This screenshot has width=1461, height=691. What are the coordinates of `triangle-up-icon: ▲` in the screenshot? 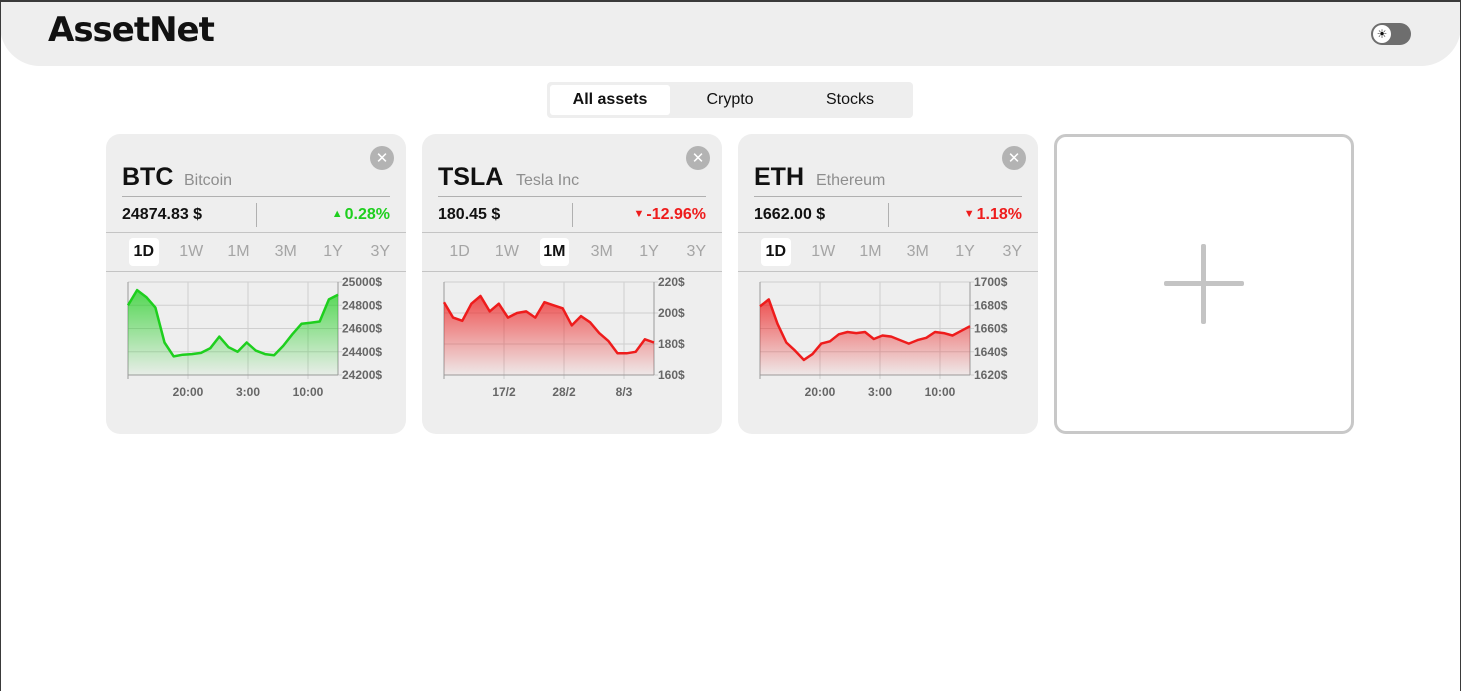 It's located at (337, 214).